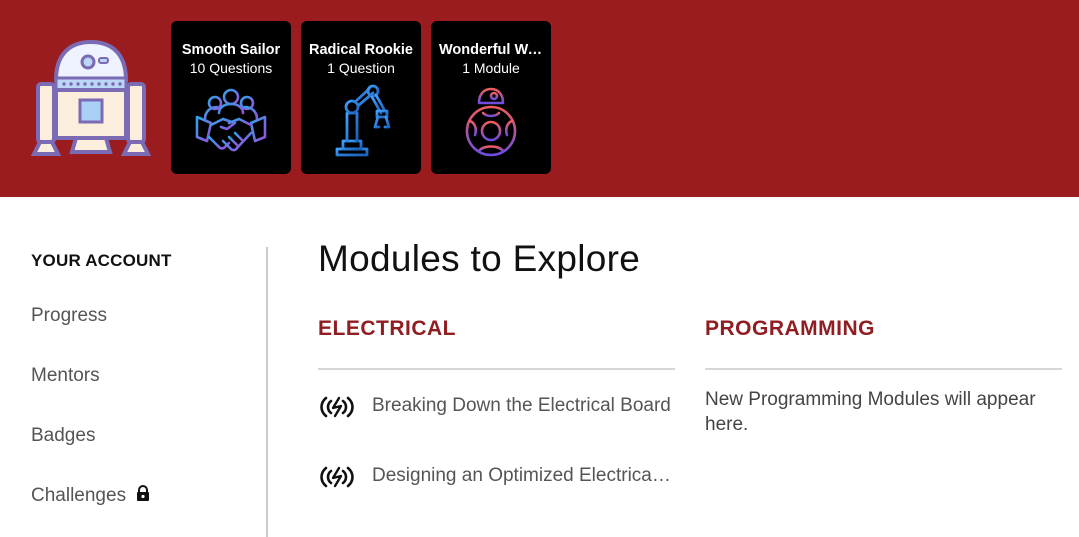 Image resolution: width=1079 pixels, height=537 pixels. What do you see at coordinates (231, 68) in the screenshot?
I see `badge-subtitle: 10 Questions` at bounding box center [231, 68].